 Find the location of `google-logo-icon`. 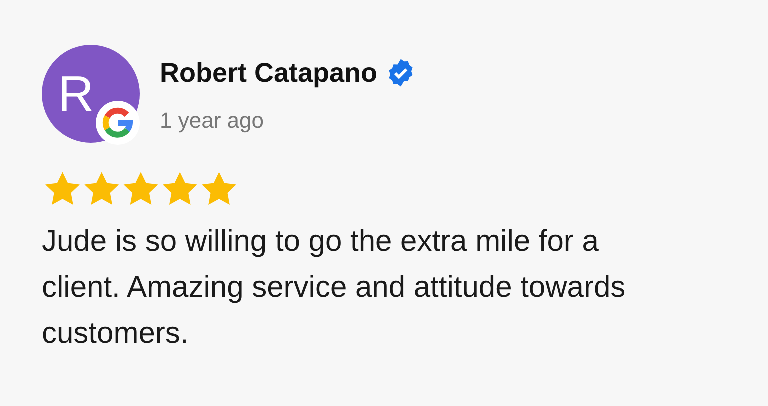

google-logo-icon is located at coordinates (118, 123).